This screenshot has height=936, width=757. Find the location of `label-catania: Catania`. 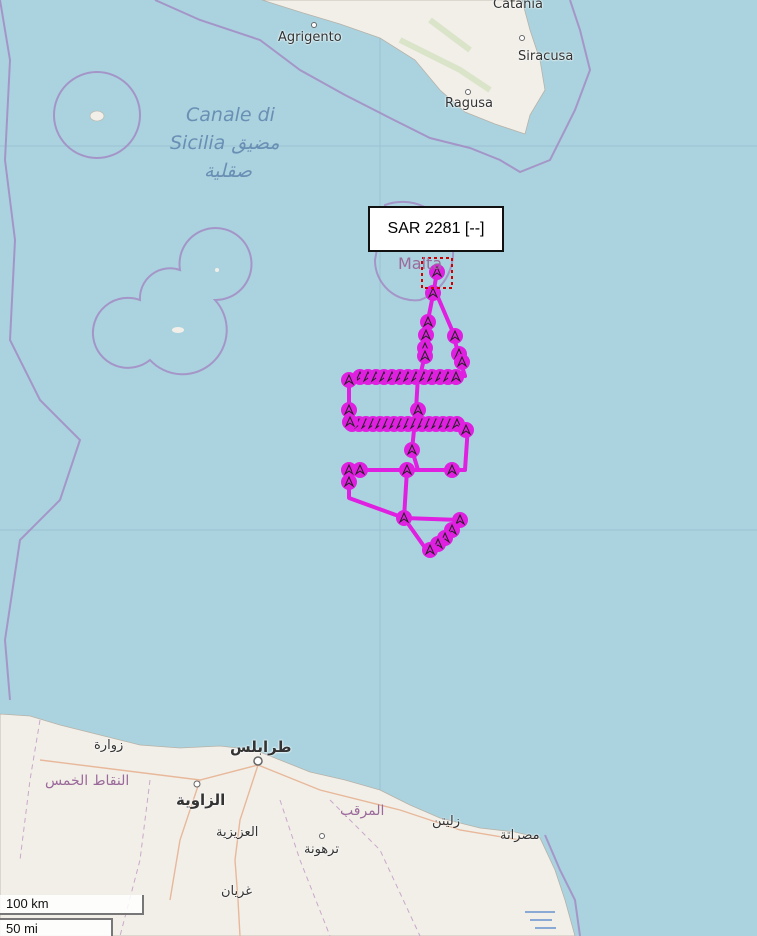

label-catania: Catania is located at coordinates (518, 6).